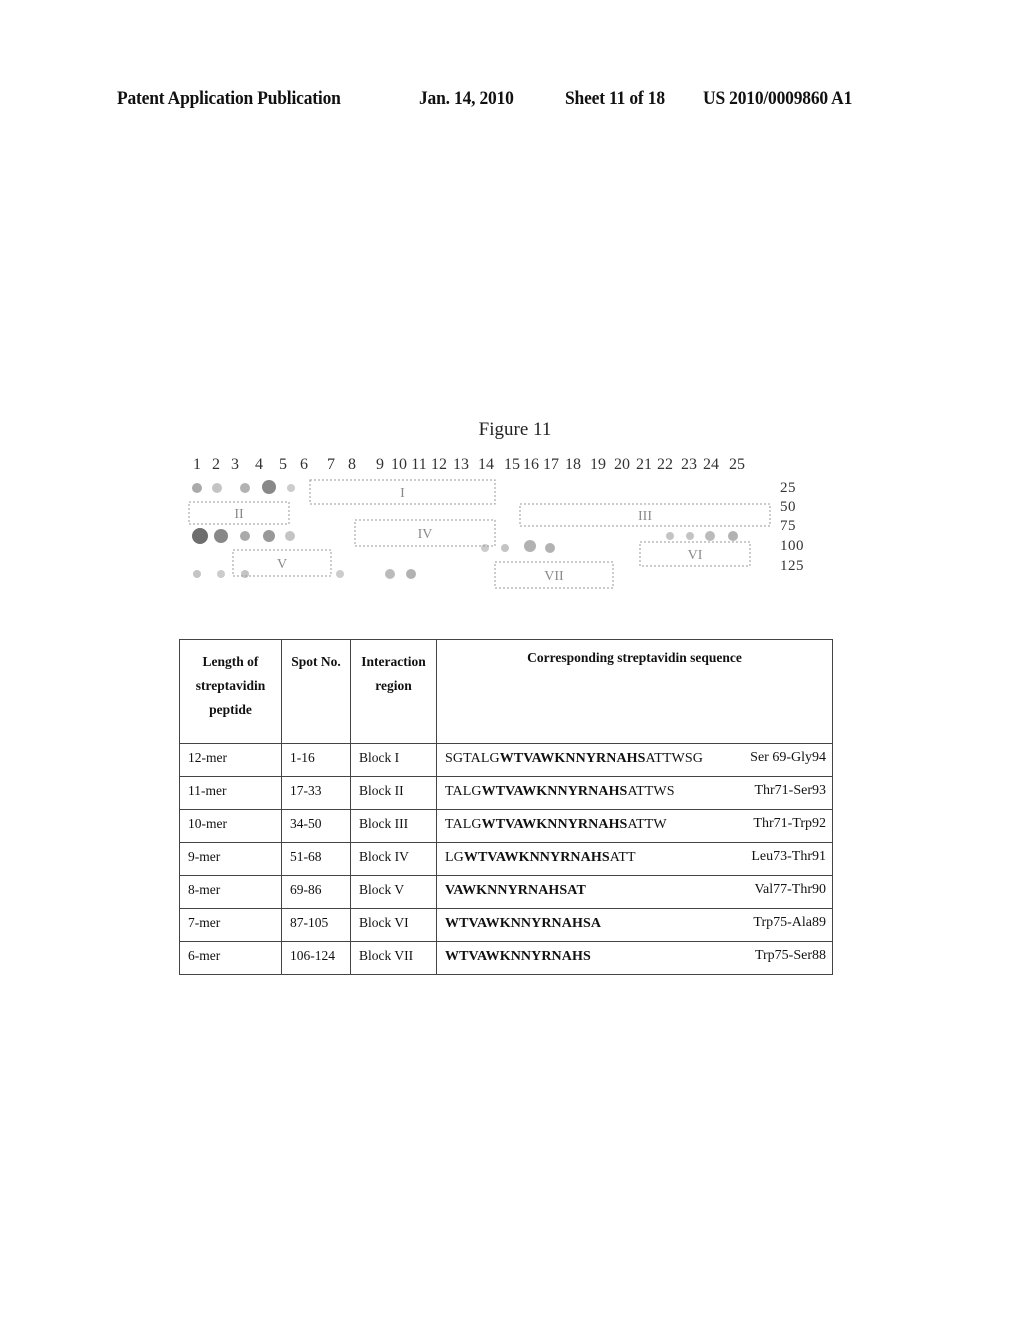 Image resolution: width=1024 pixels, height=1320 pixels. I want to click on cell-sequence: Thr71-Trp92 TALGWTVAWKNNYRNAHSATTW, so click(634, 826).